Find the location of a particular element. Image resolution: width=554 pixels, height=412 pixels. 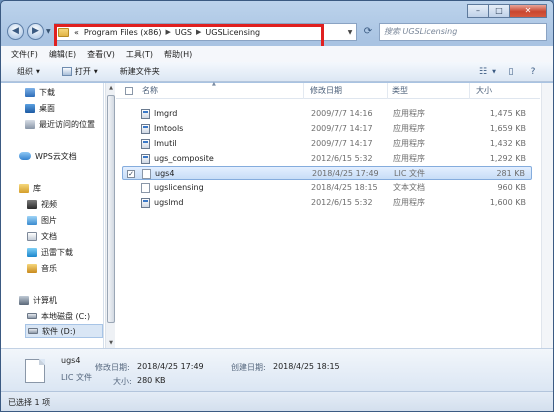

file-name: lmutil is located at coordinates (165, 143).